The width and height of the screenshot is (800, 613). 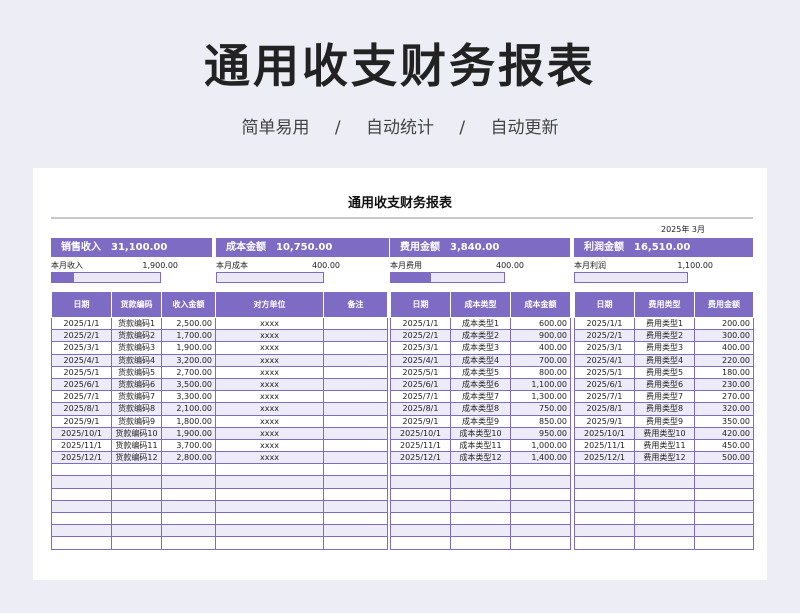 I want to click on table-cell: 费用类型3, so click(x=664, y=348).